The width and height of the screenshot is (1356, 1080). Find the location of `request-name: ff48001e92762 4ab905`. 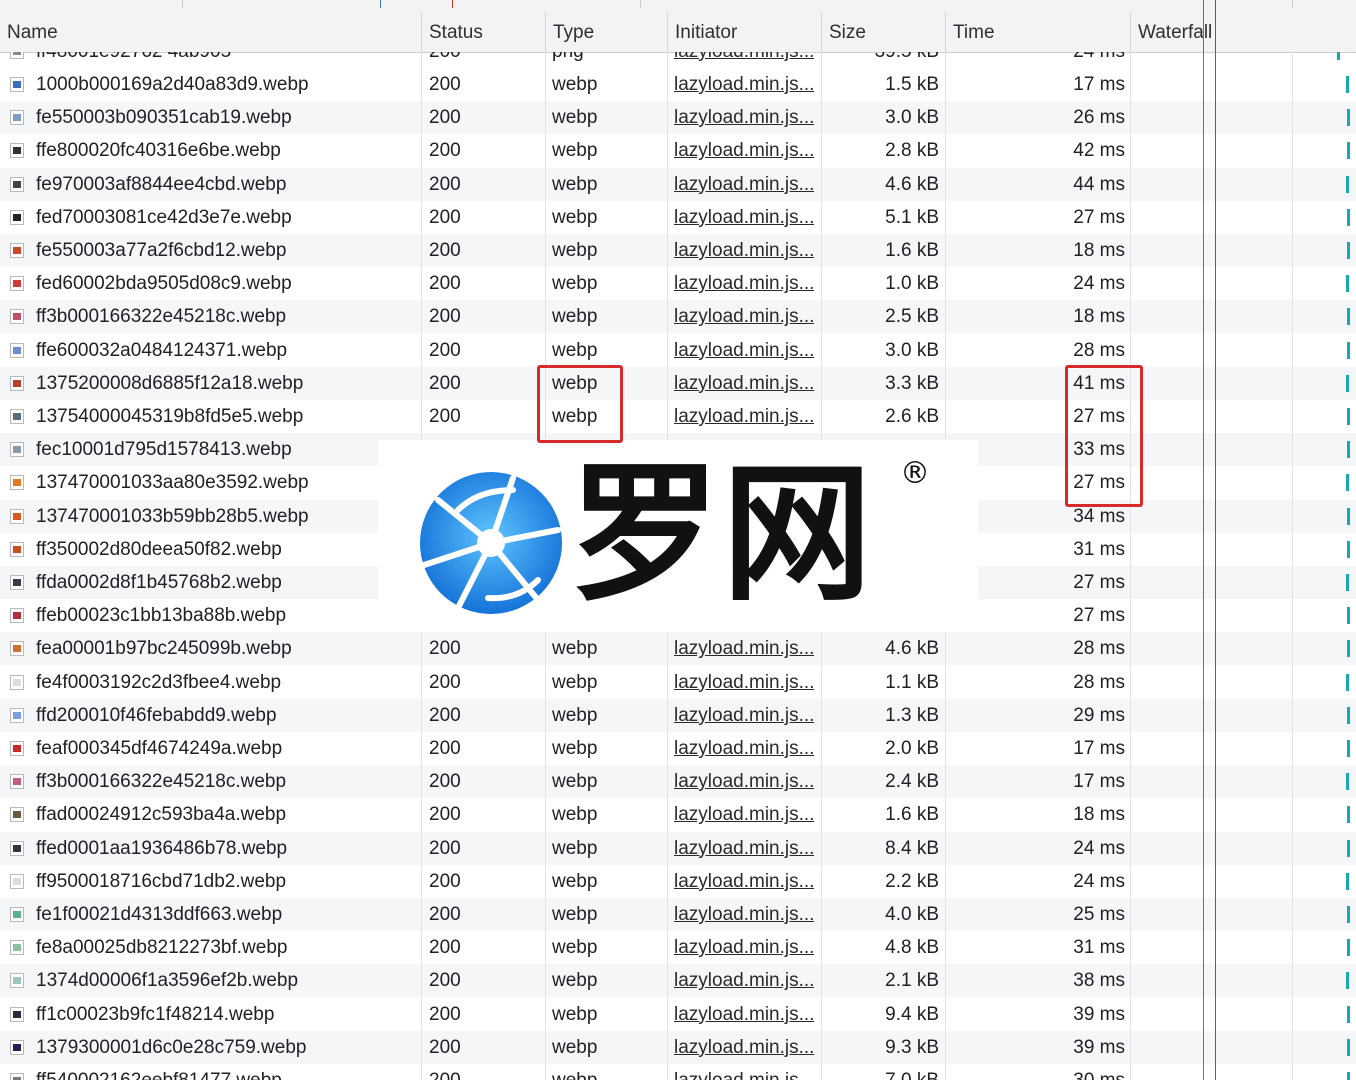

request-name: ff48001e92762 4ab905 is located at coordinates (210, 60).